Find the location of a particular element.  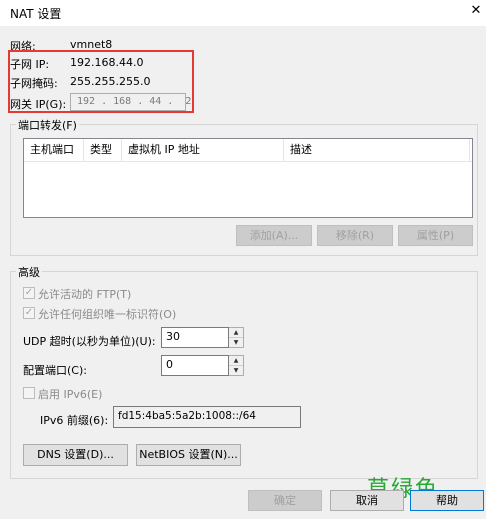

remove-port-button: 移除(R) is located at coordinates (355, 235).